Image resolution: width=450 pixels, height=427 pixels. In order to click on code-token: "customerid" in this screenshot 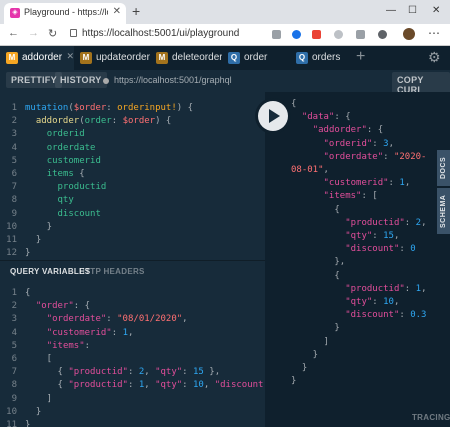, I will do `click(356, 183)`.